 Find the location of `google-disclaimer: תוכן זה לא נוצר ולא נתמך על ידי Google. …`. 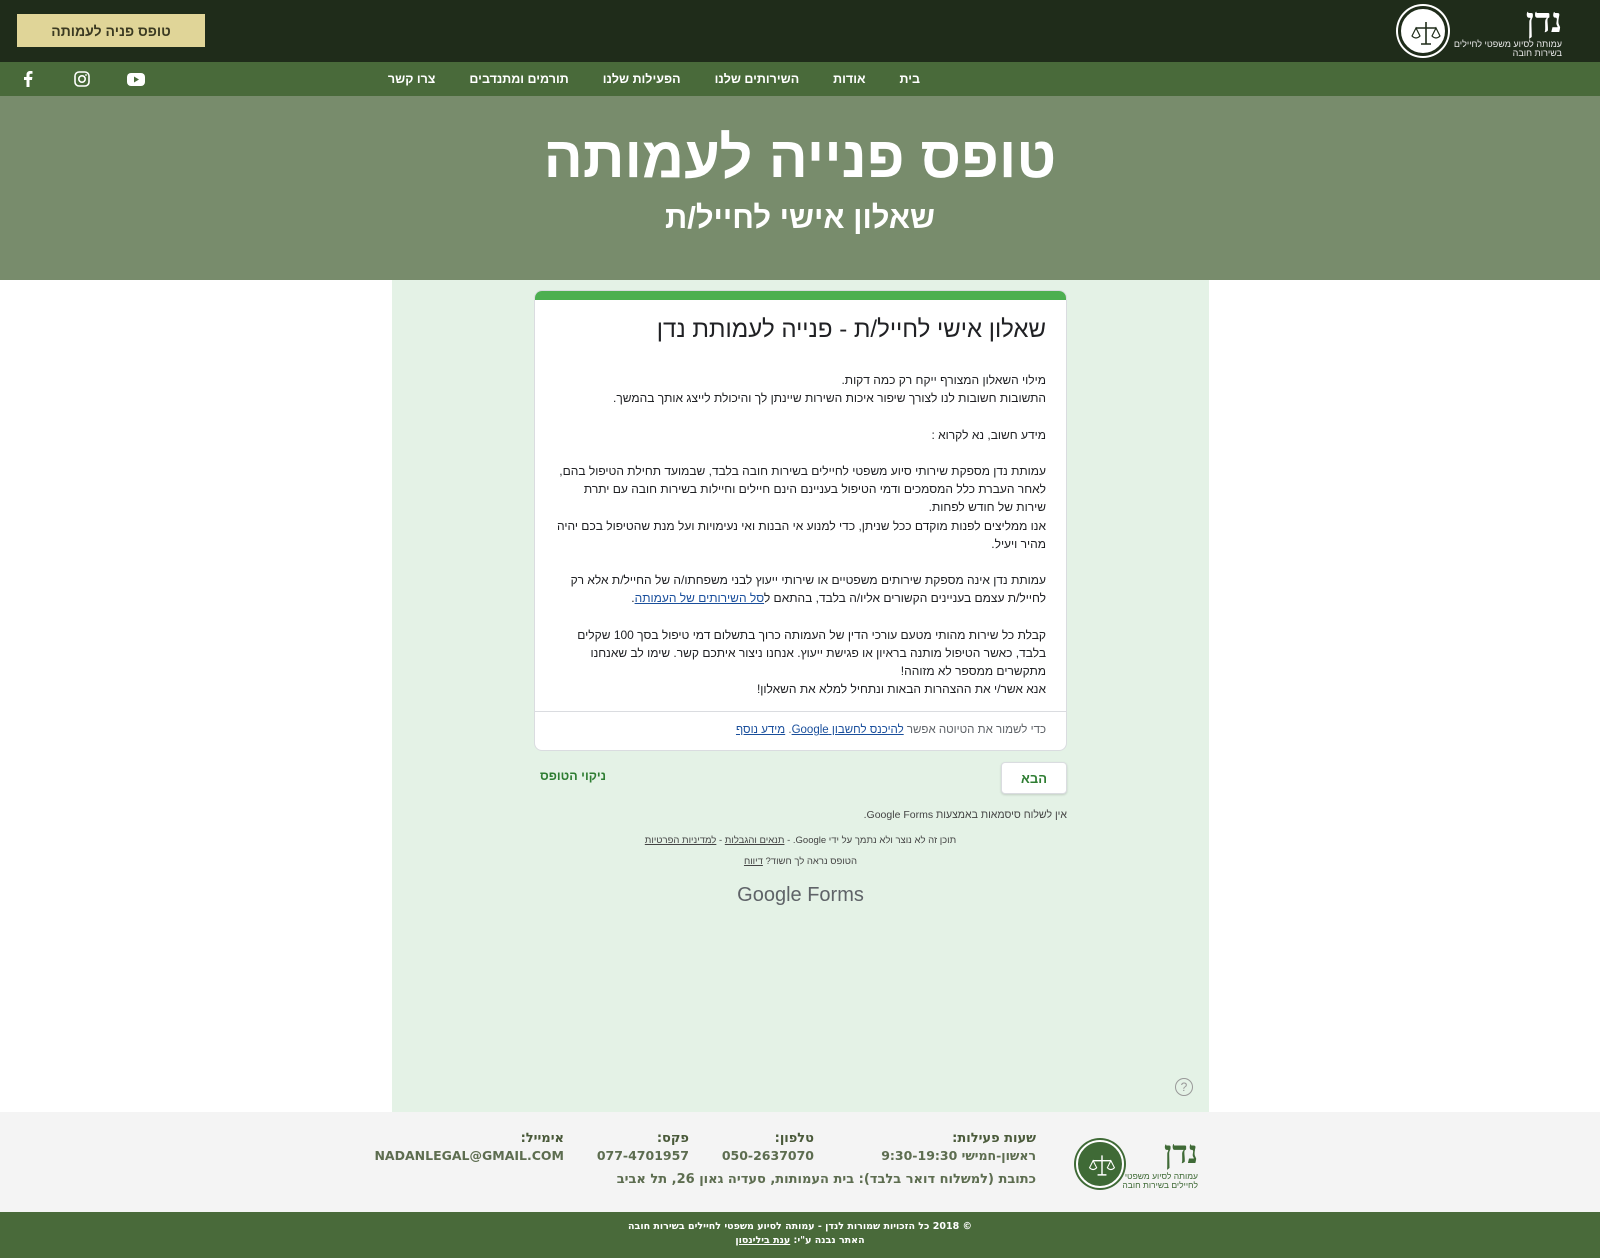

google-disclaimer: תוכן זה לא נוצר ולא נתמך על ידי Google. … is located at coordinates (800, 840).